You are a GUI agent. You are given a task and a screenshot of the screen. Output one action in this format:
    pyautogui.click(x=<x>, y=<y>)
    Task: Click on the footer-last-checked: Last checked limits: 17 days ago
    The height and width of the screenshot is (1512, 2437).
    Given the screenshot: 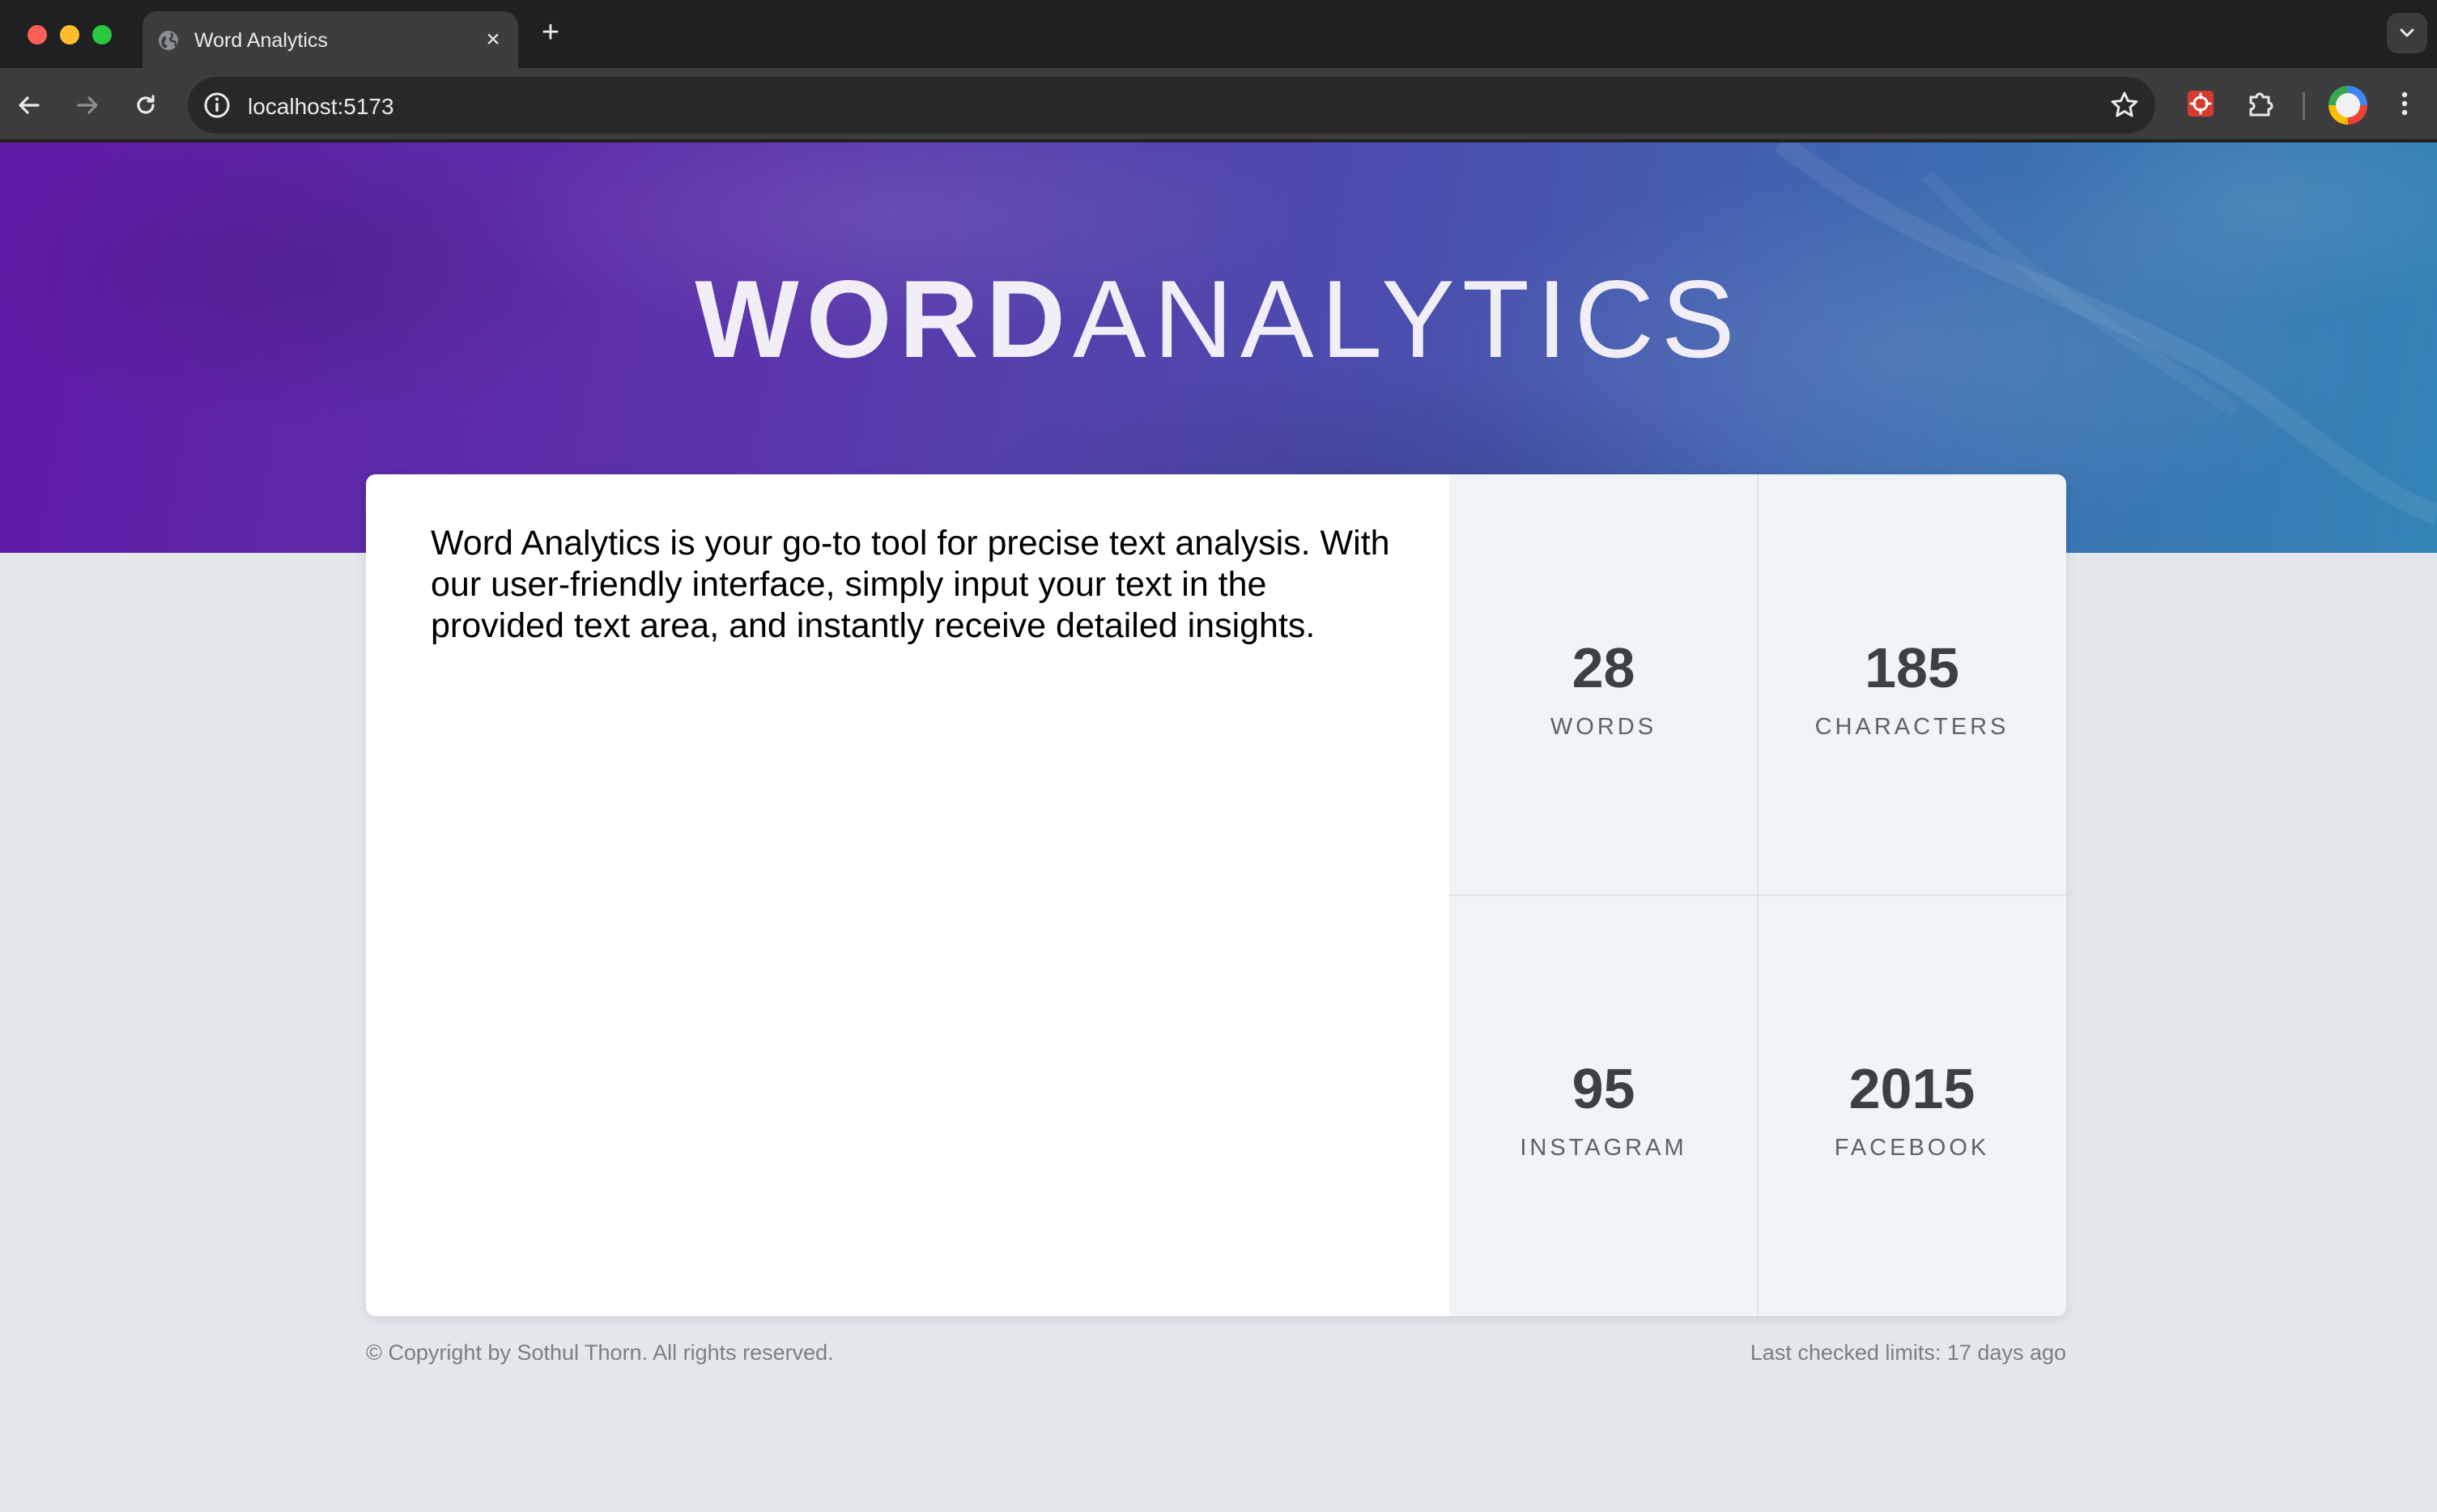 What is the action you would take?
    pyautogui.click(x=1908, y=1352)
    